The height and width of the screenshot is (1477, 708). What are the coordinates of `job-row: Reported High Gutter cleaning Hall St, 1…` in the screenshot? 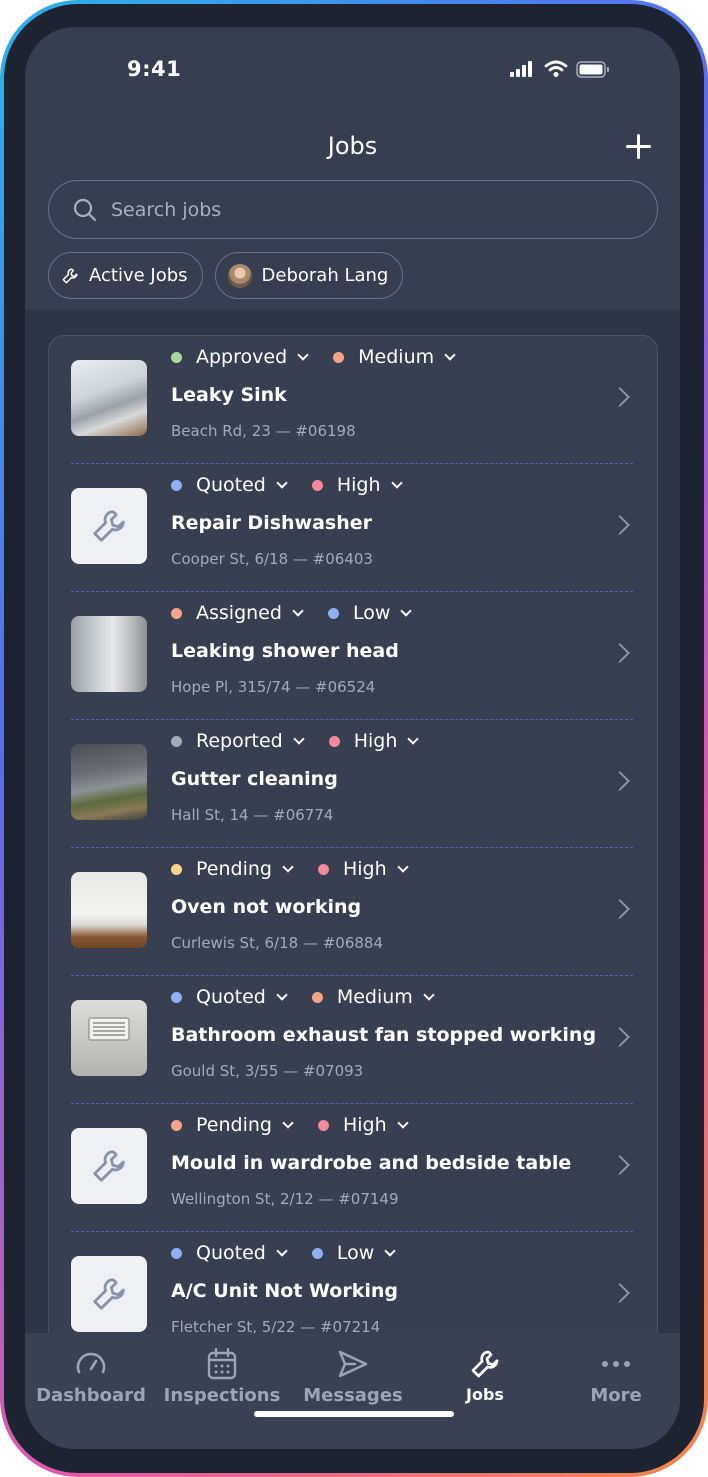 It's located at (352, 784).